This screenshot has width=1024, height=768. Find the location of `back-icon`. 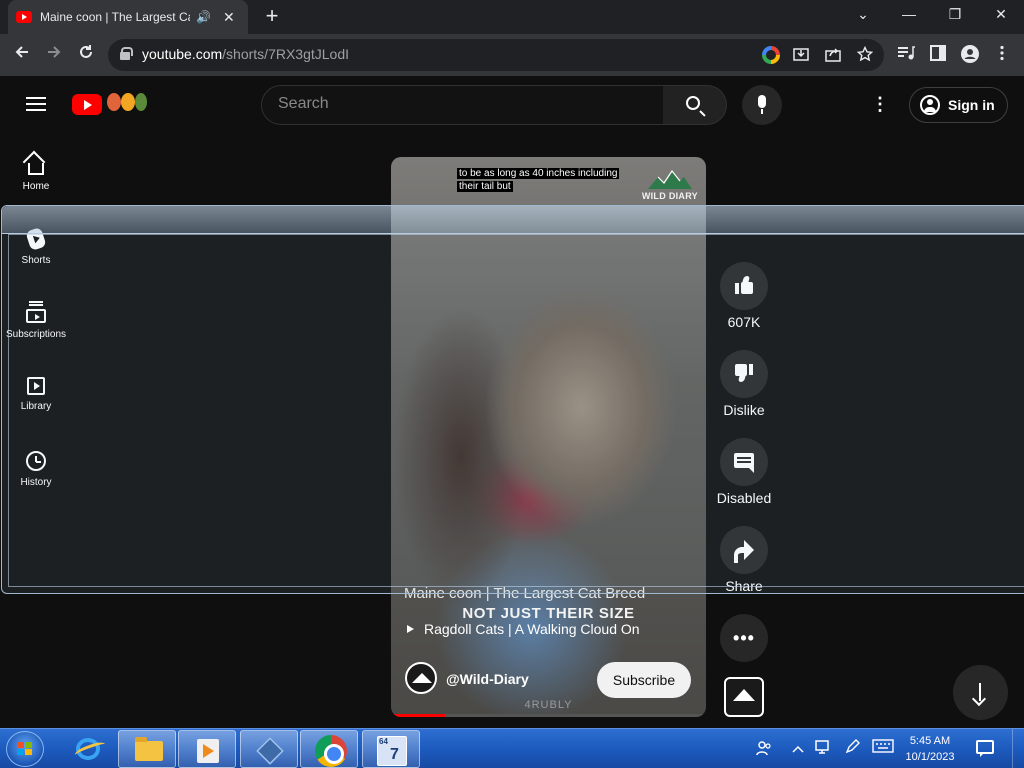

back-icon is located at coordinates (21, 52).